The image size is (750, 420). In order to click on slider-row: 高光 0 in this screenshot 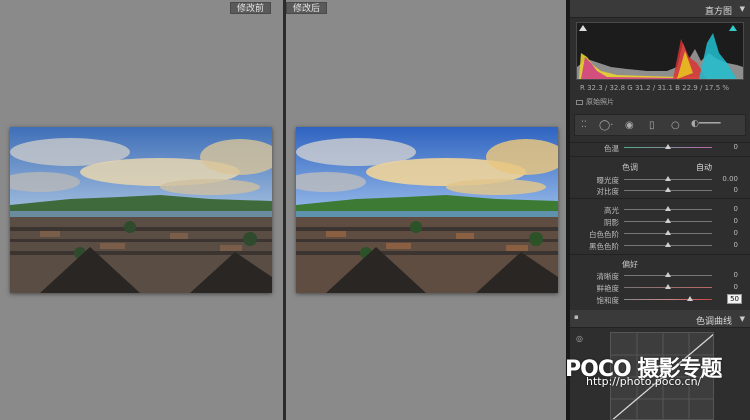, I will do `click(660, 210)`.